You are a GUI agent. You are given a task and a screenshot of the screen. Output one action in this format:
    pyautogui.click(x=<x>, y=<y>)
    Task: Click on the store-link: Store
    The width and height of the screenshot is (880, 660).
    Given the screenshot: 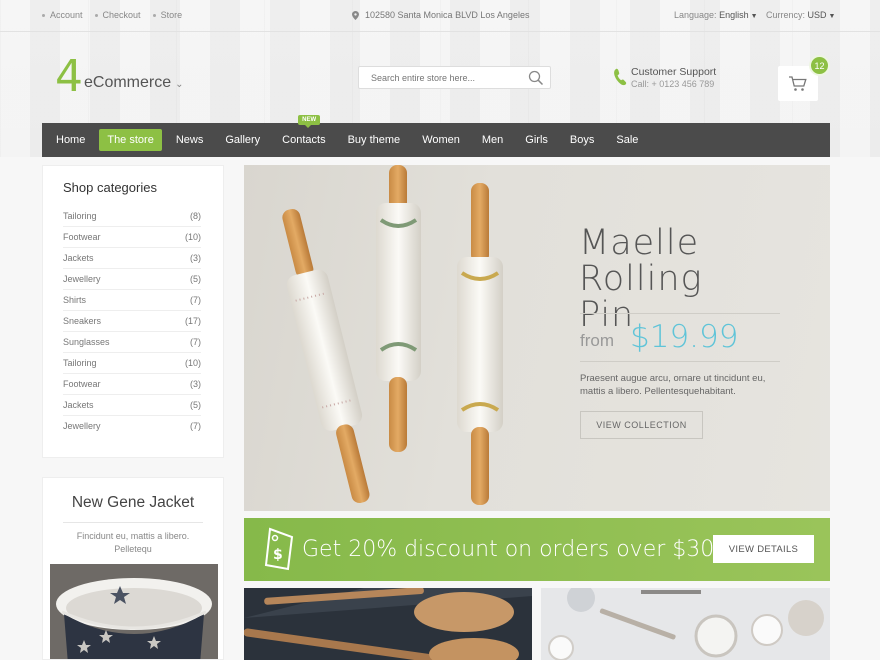 What is the action you would take?
    pyautogui.click(x=167, y=15)
    